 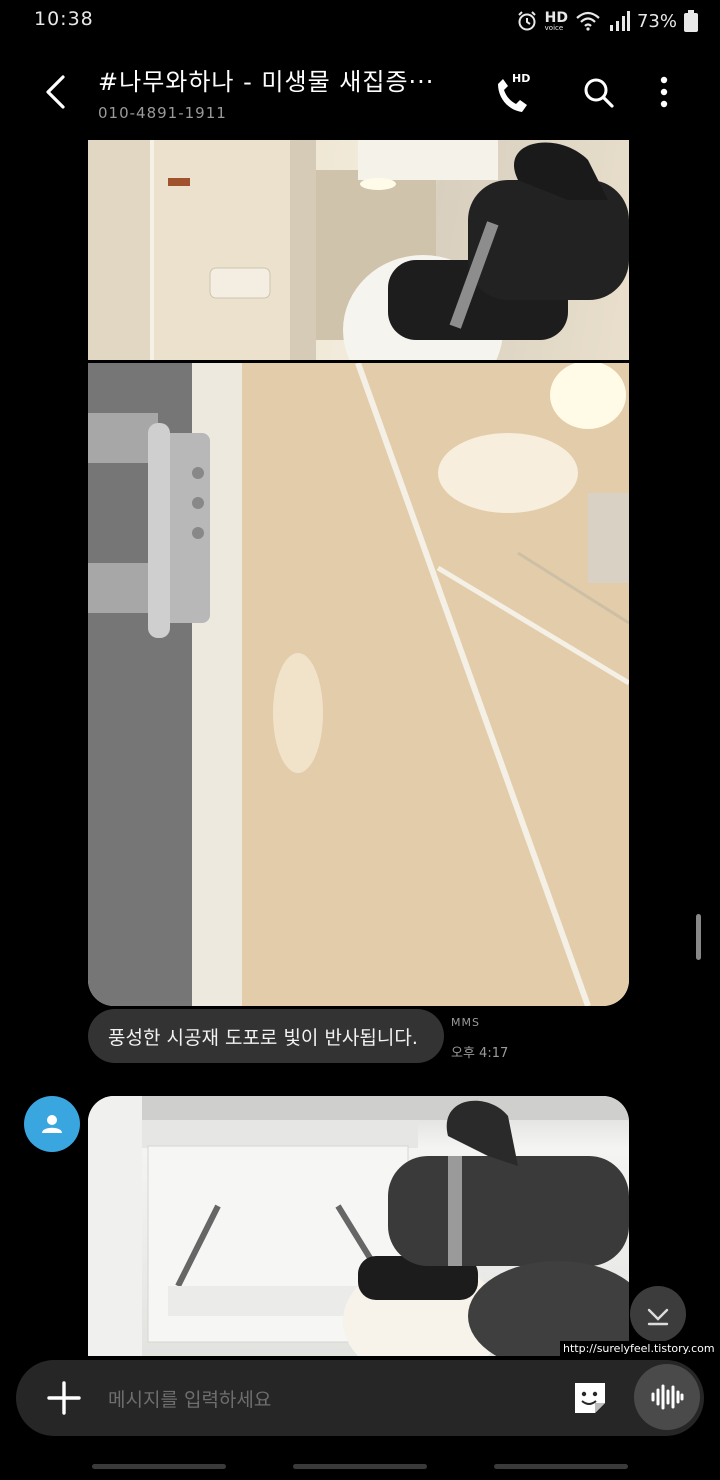 I want to click on message-composer: 메시지를 입력하세요, so click(x=360, y=1398).